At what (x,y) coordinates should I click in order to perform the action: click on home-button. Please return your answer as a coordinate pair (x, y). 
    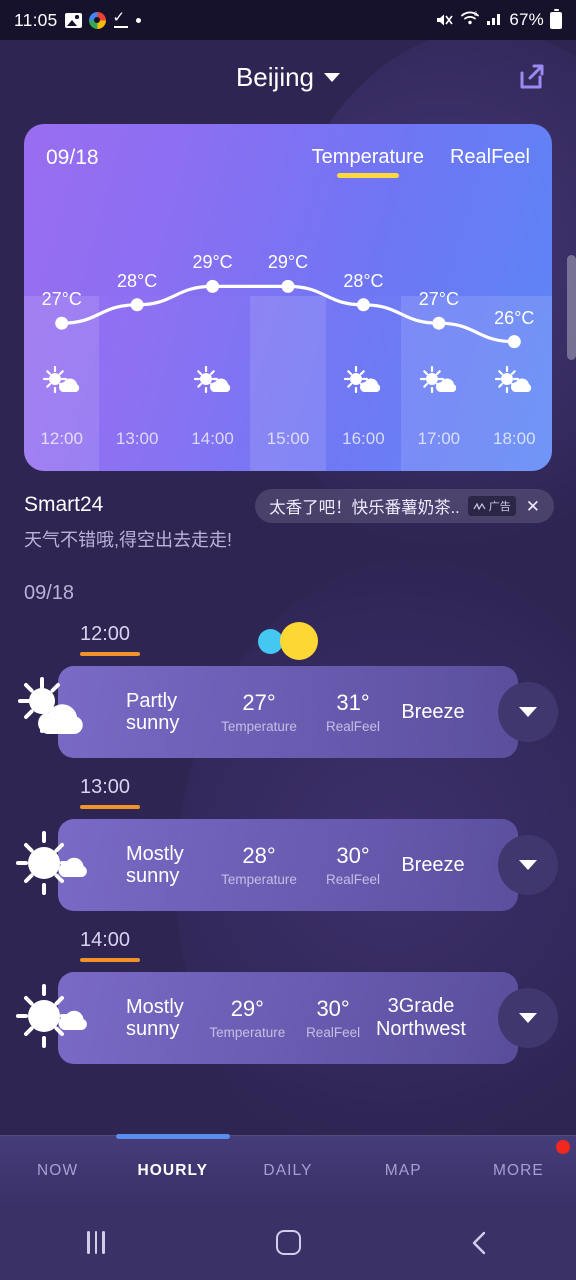
    Looking at the image, I should click on (288, 1243).